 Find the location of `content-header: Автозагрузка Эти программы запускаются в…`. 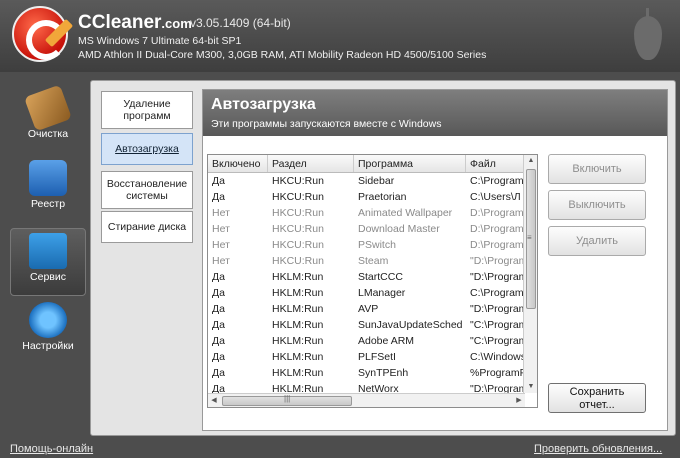

content-header: Автозагрузка Эти программы запускаются в… is located at coordinates (435, 113).